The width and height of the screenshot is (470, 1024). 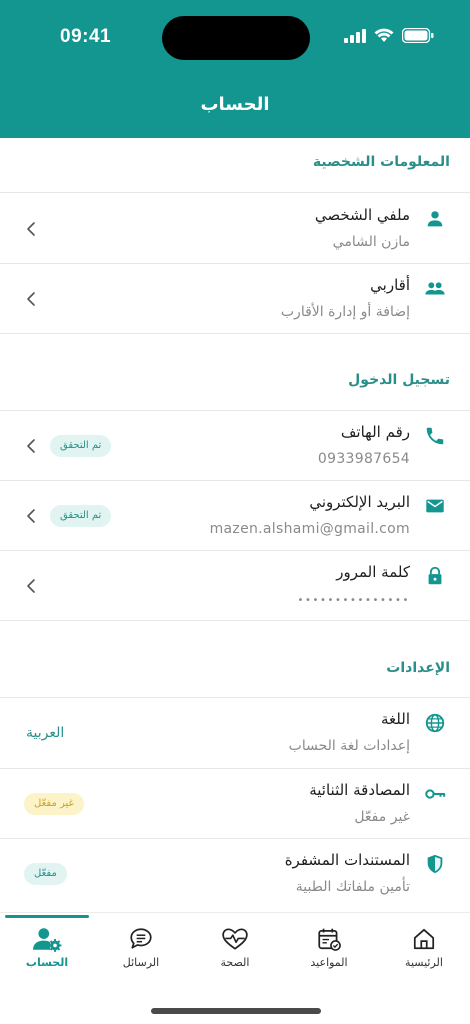 I want to click on tab-health: الصحة, so click(x=235, y=956).